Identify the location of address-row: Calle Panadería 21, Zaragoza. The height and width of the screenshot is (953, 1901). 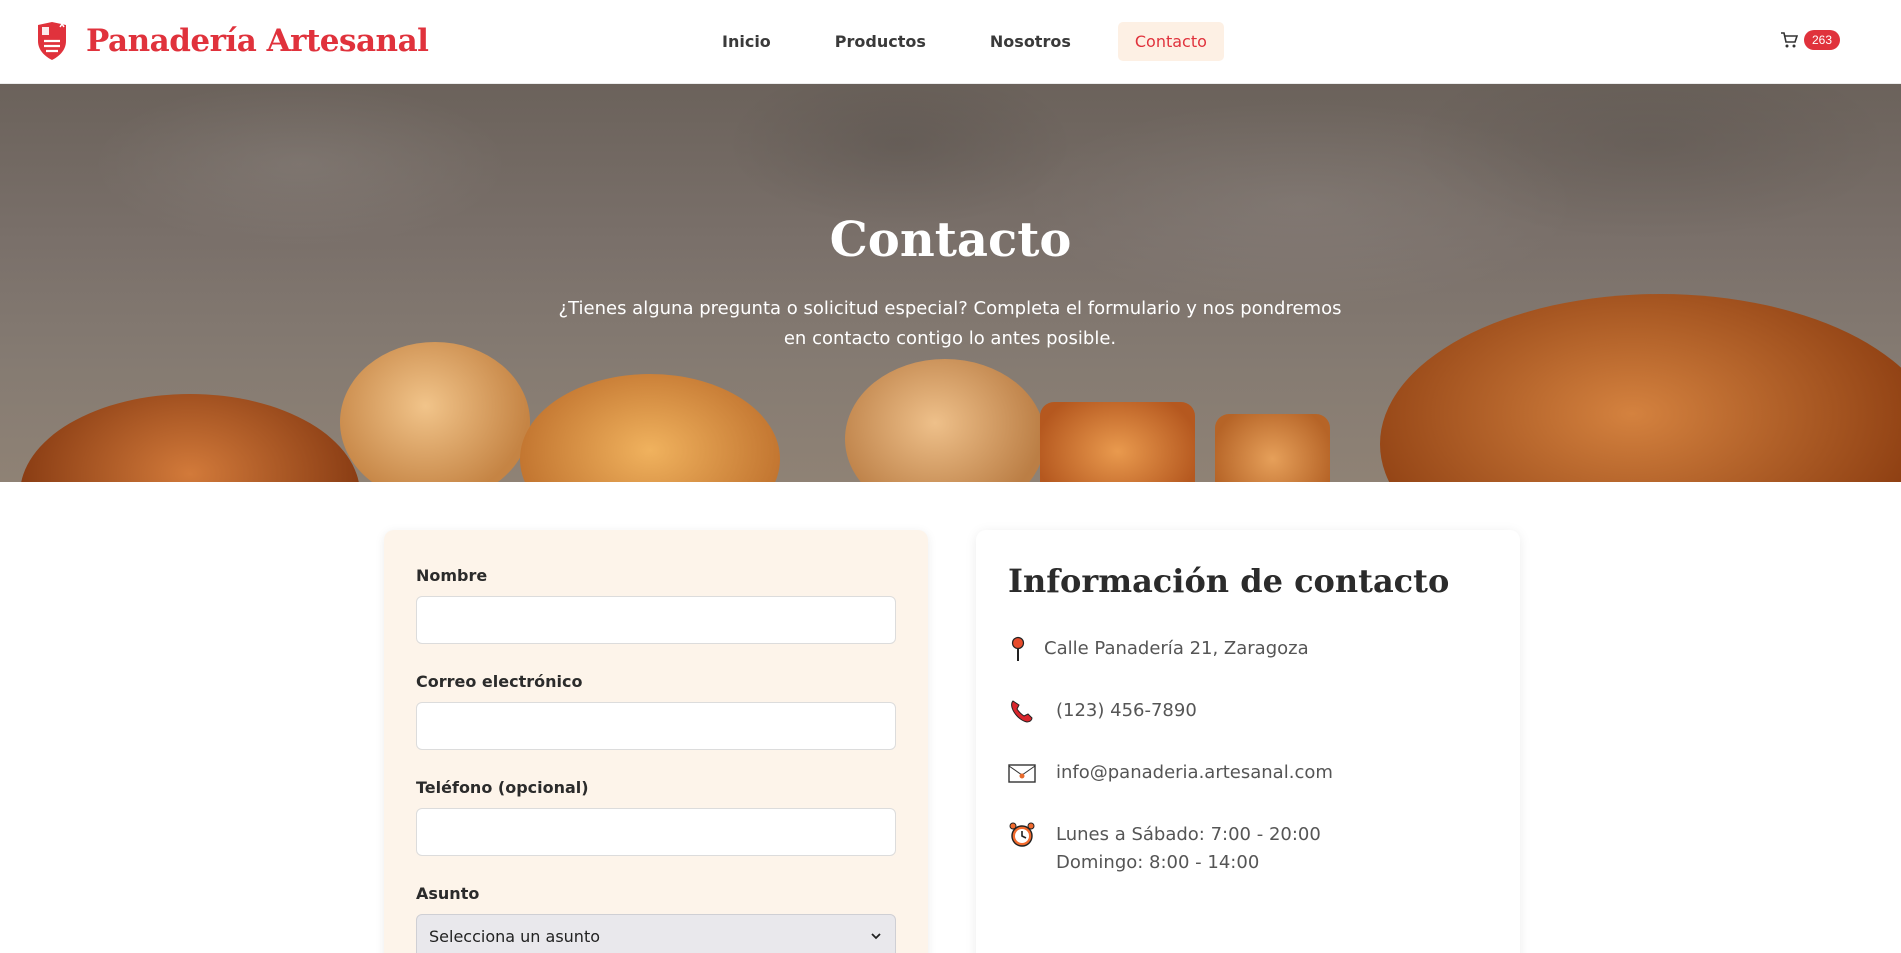
(1158, 649).